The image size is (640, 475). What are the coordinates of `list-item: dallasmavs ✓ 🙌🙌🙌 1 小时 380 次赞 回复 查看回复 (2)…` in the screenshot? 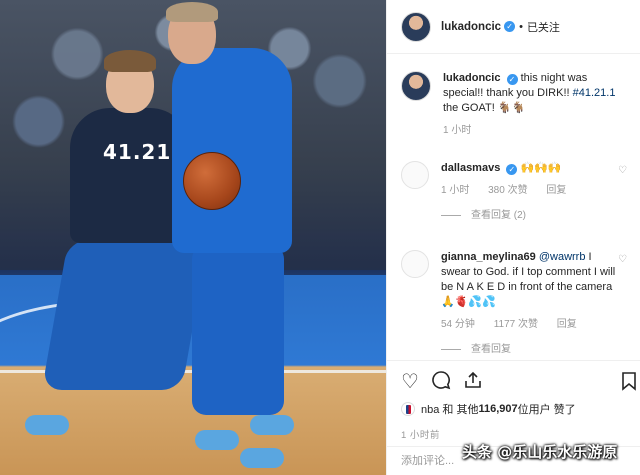 It's located at (515, 192).